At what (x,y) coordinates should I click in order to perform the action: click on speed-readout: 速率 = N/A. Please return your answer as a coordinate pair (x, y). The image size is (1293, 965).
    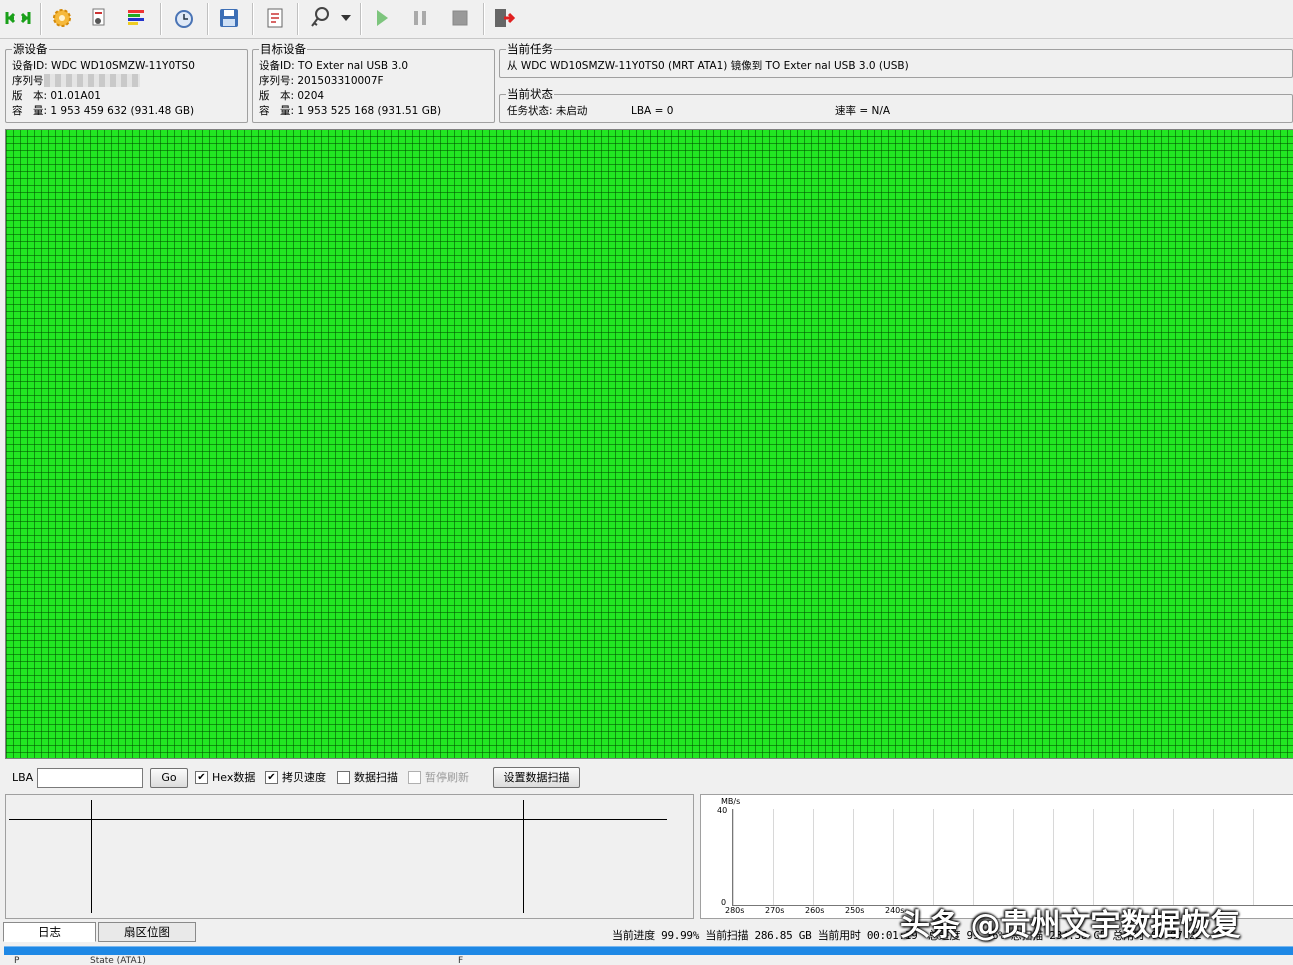
    Looking at the image, I should click on (863, 111).